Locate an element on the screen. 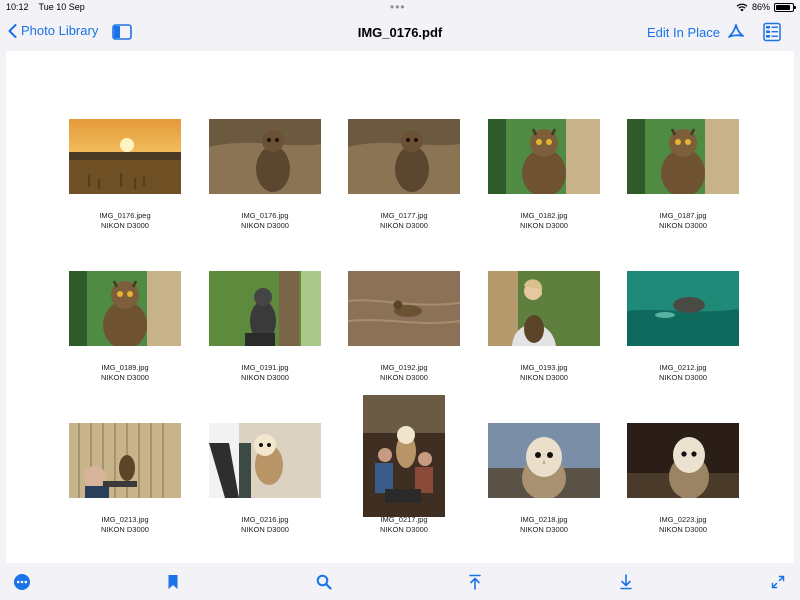 The height and width of the screenshot is (600, 800). battery-icon is located at coordinates (785, 7).